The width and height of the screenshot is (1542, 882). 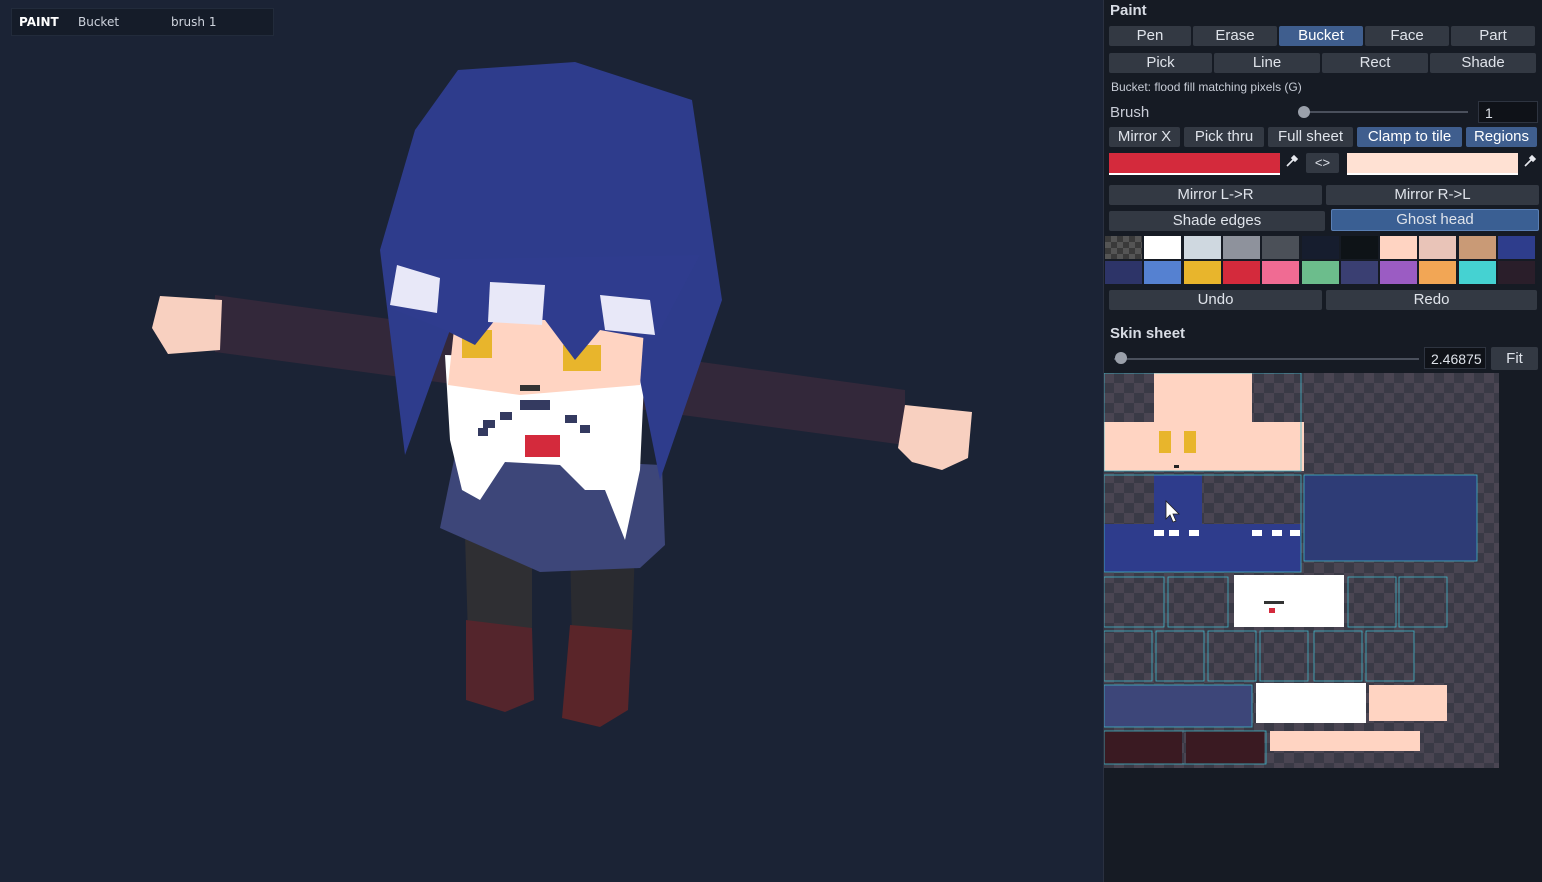 I want to click on sheet-head-top, so click(x=1203, y=397).